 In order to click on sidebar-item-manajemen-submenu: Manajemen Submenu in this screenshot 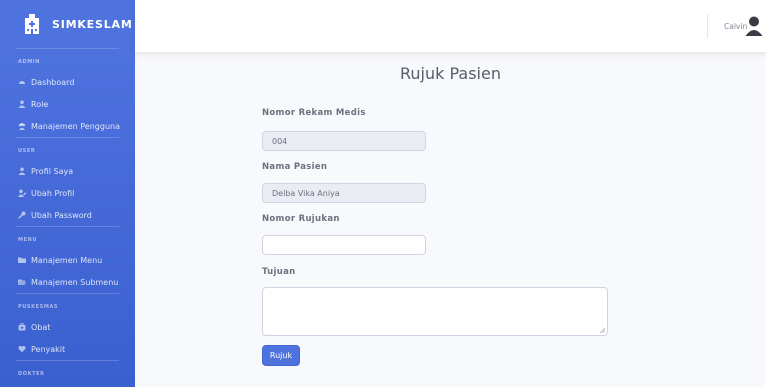, I will do `click(67, 282)`.